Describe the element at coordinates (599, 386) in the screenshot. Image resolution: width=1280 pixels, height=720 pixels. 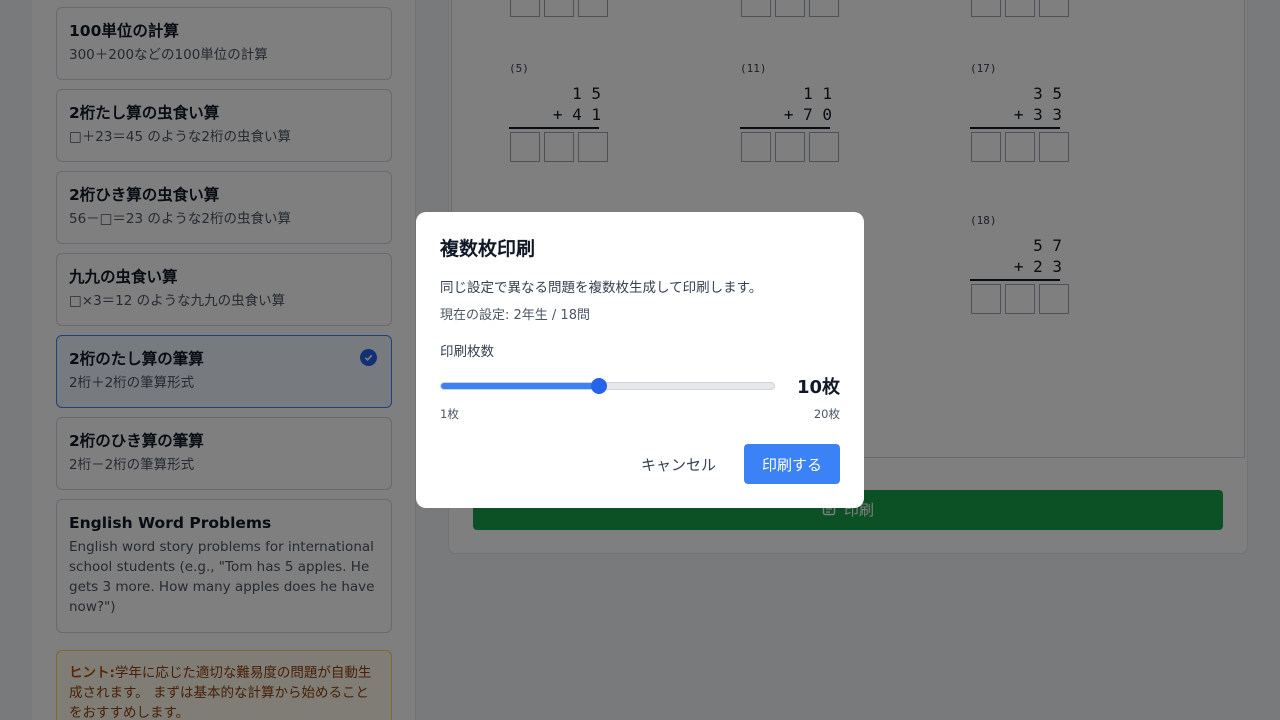
I see `slider-thumb` at that location.